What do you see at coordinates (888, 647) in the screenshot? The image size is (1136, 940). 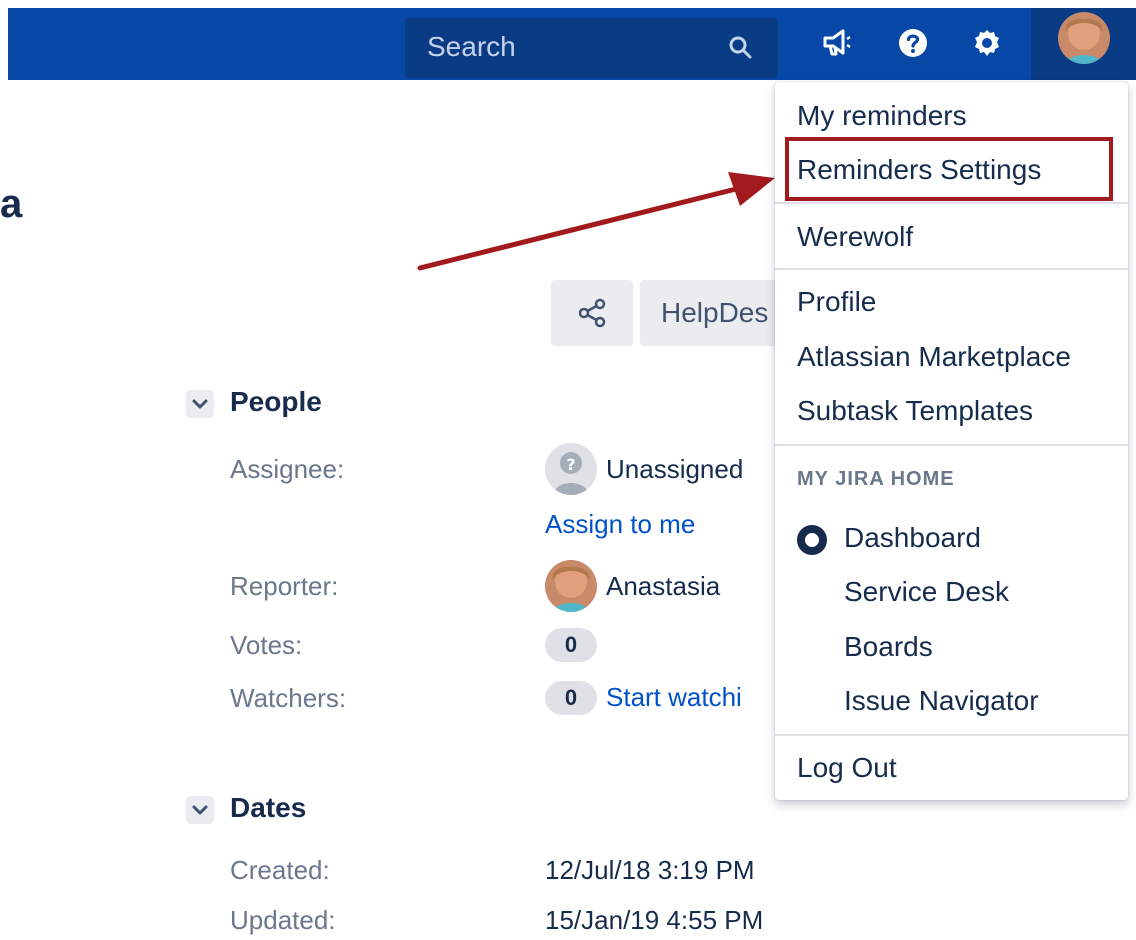 I see `menu-item-boards: Boards` at bounding box center [888, 647].